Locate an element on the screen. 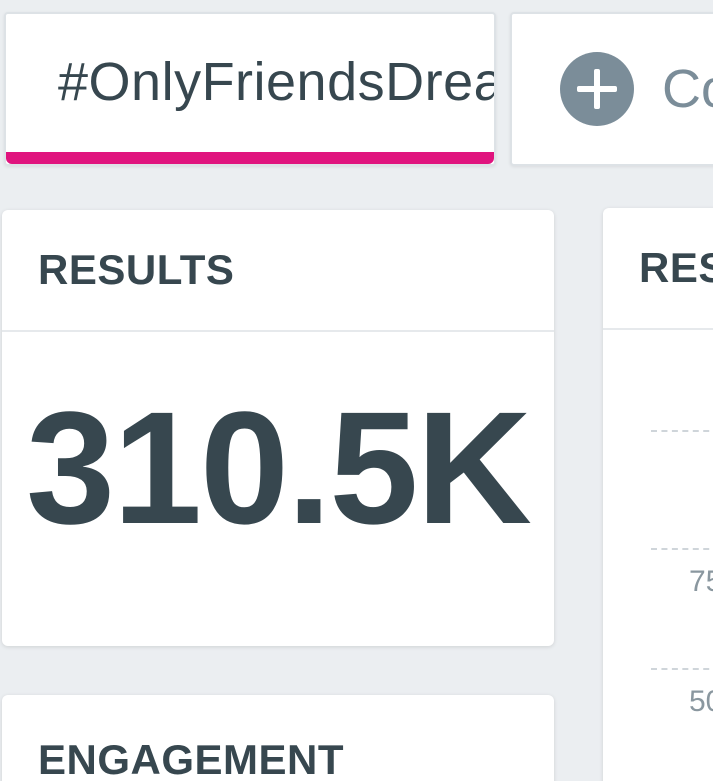  compare-label: Compare is located at coordinates (687, 89).